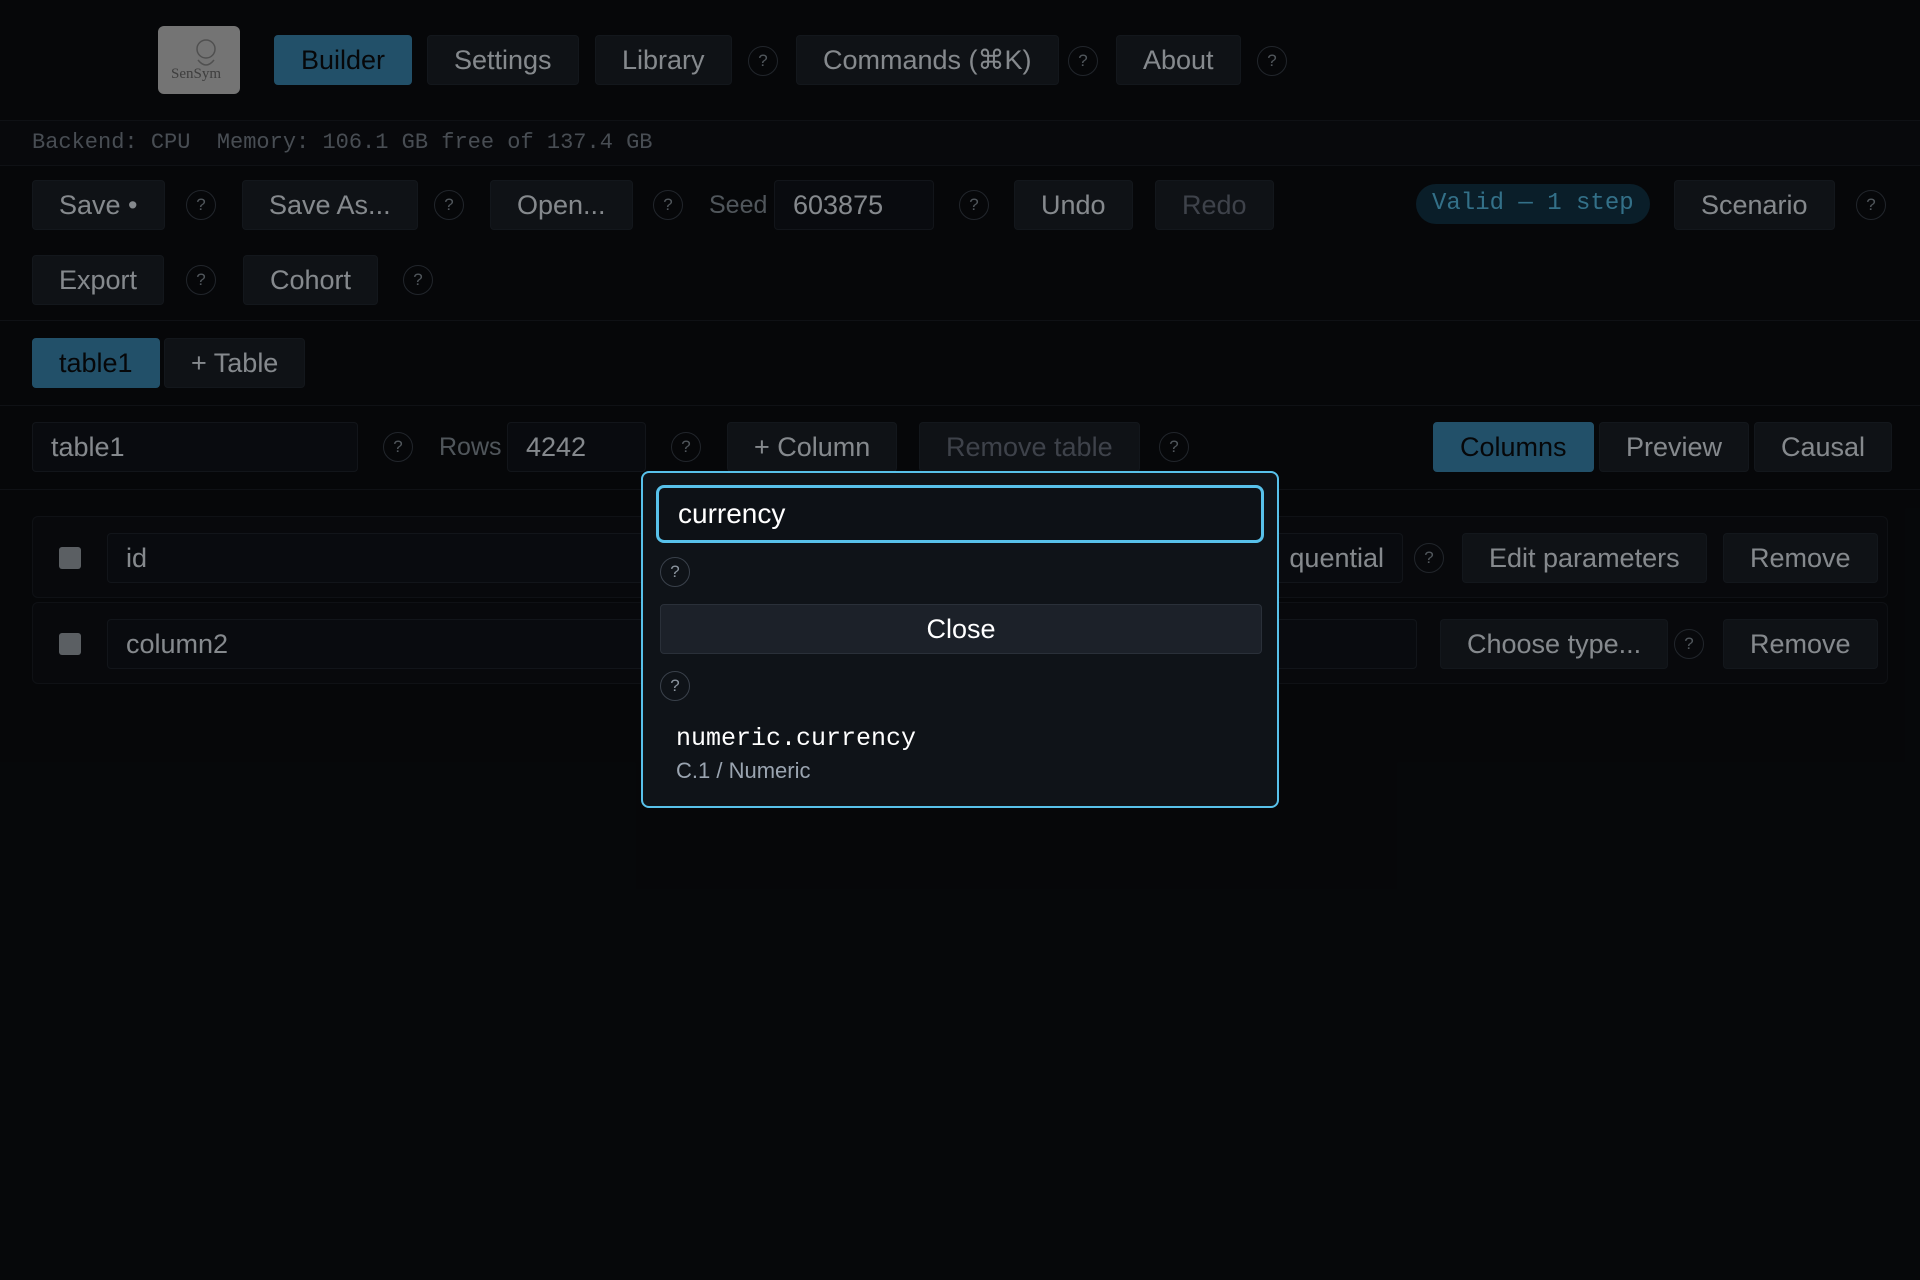 The width and height of the screenshot is (1920, 1280). Describe the element at coordinates (961, 629) in the screenshot. I see `close-button: Close` at that location.